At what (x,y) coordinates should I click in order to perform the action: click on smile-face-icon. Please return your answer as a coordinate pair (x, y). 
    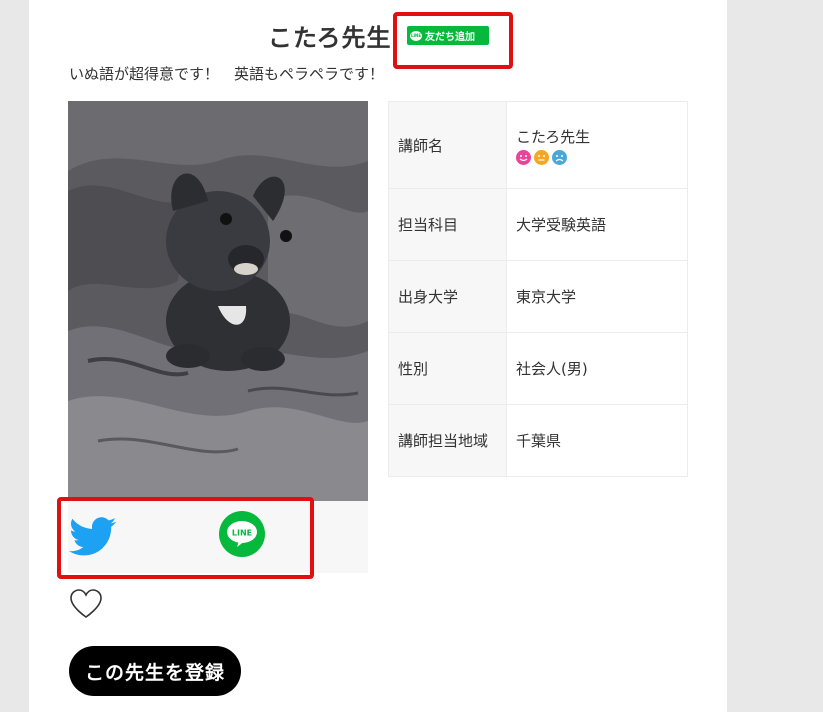
    Looking at the image, I should click on (523, 157).